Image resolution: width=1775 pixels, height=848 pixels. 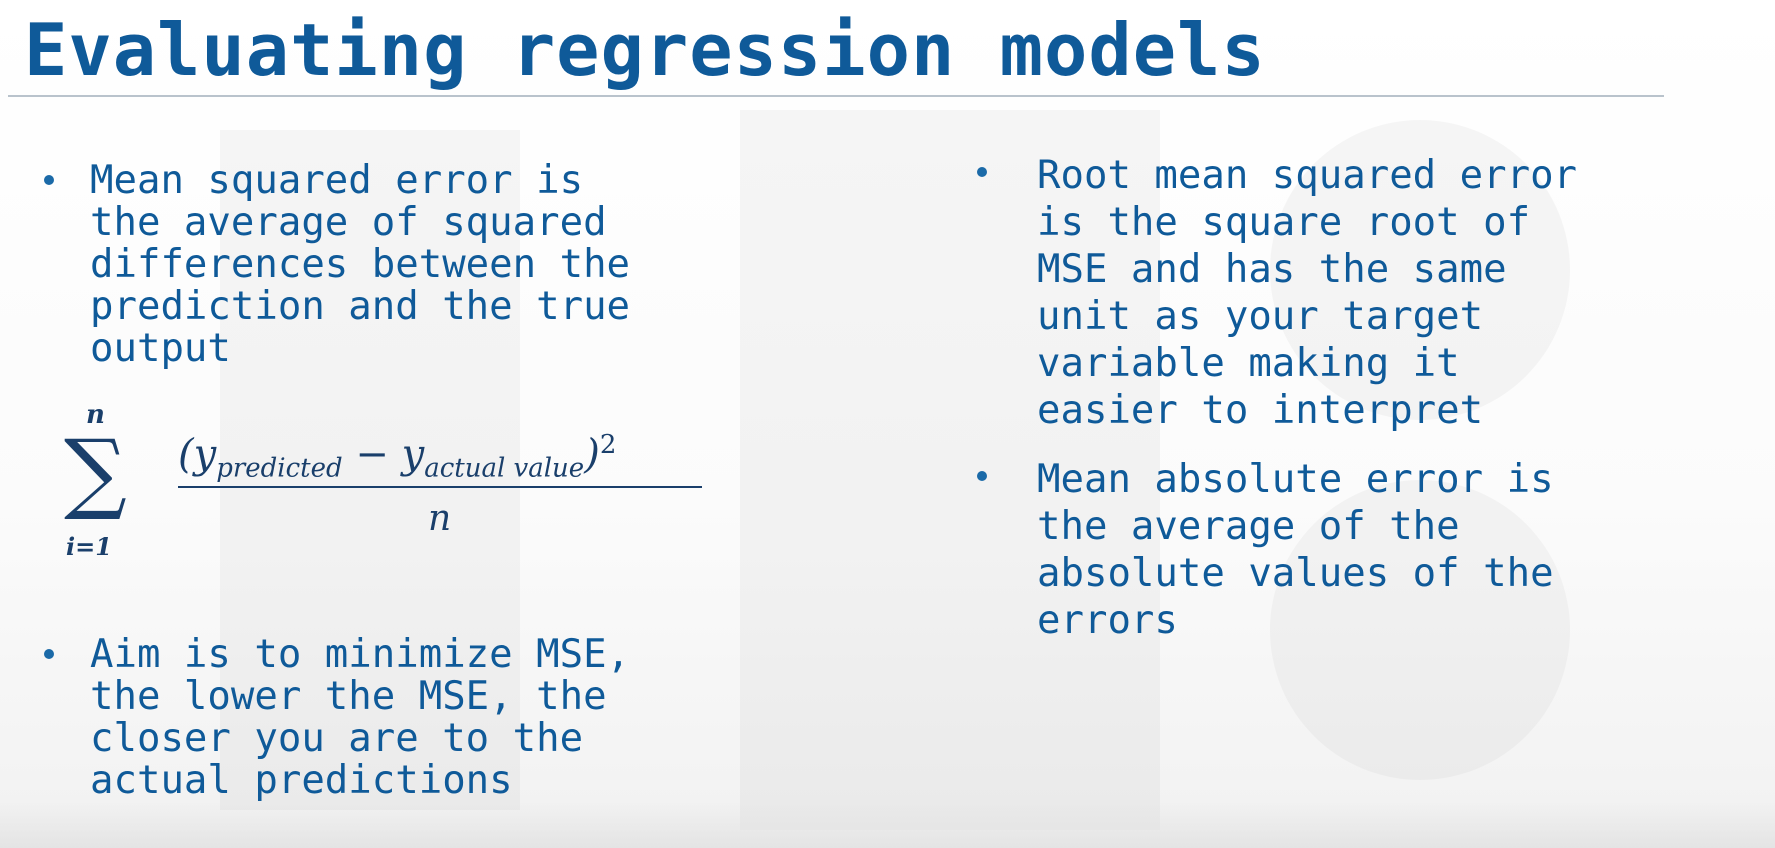 I want to click on mse-formula: n ∑ i=1 (ypredicted − yactual value)2 n, so click(x=396, y=484).